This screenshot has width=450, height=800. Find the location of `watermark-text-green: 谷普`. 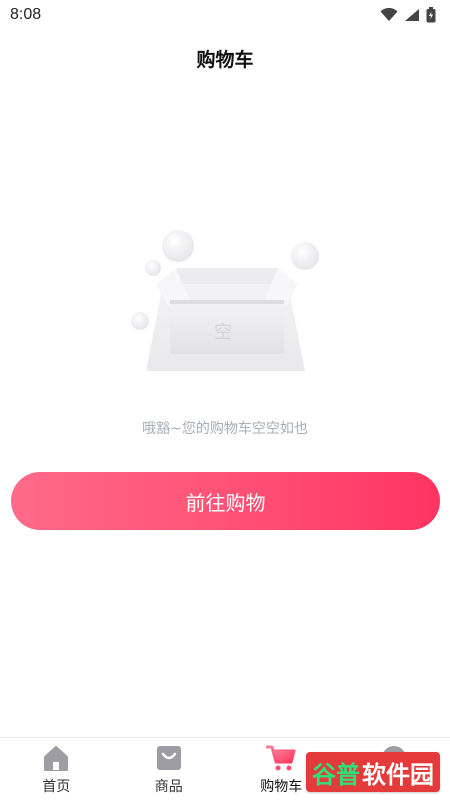

watermark-text-green: 谷普 is located at coordinates (336, 774).